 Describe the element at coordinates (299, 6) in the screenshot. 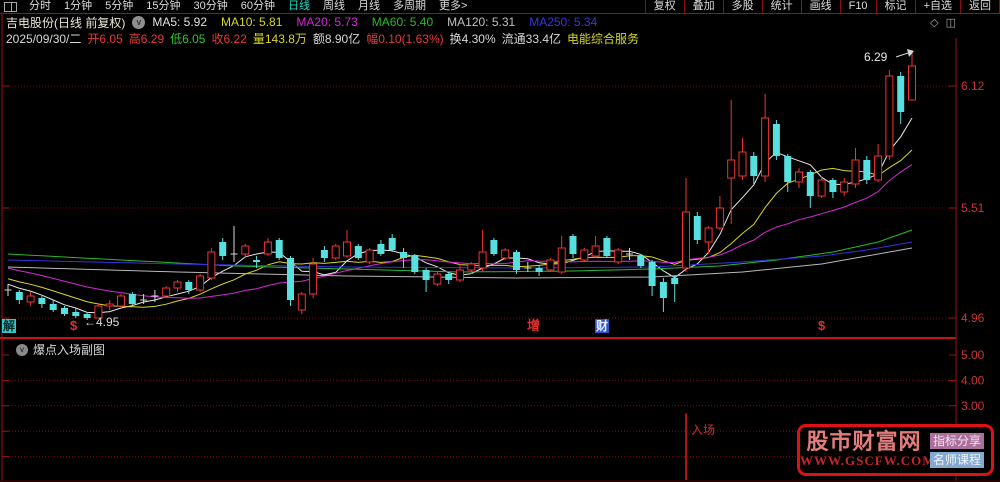

I see `tab-6: 日线` at that location.